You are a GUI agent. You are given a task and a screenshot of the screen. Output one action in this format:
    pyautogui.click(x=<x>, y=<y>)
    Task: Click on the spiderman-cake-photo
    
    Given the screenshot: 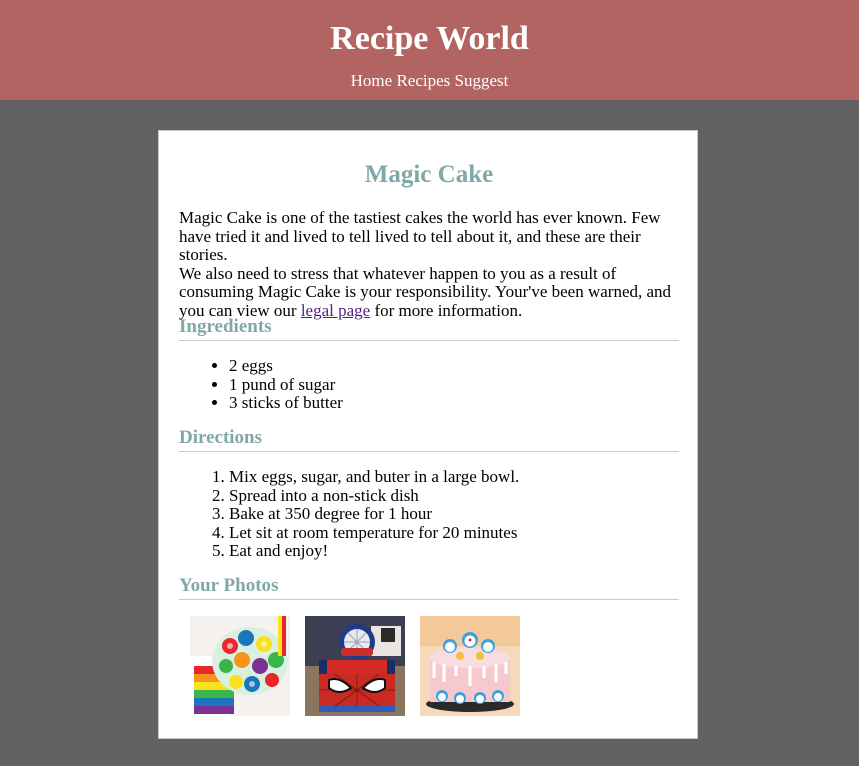 What is the action you would take?
    pyautogui.click(x=355, y=666)
    